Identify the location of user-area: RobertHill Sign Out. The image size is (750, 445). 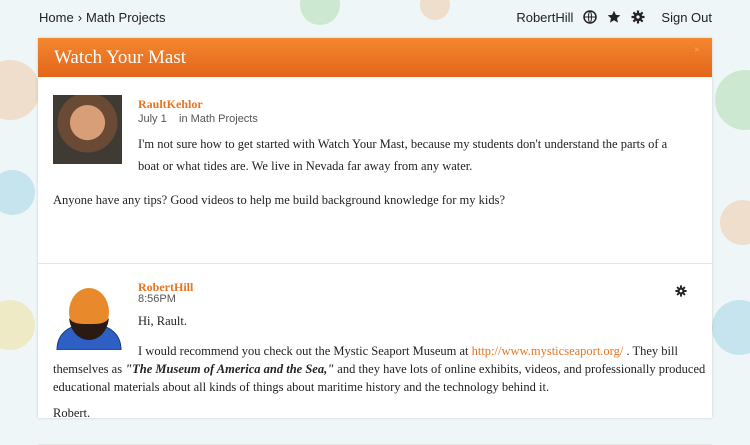
(614, 17).